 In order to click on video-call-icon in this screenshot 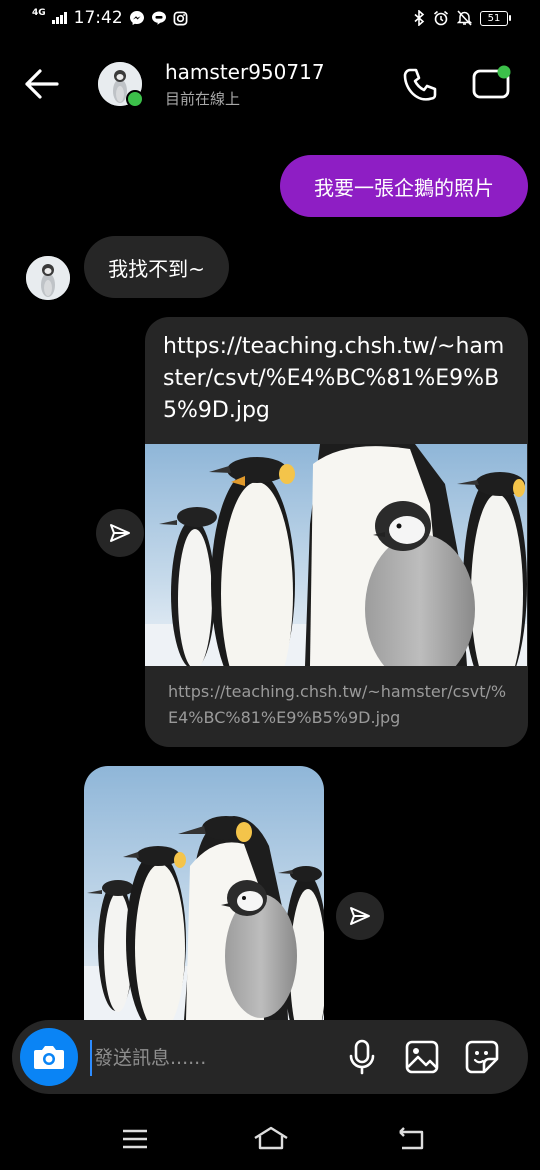, I will do `click(491, 82)`.